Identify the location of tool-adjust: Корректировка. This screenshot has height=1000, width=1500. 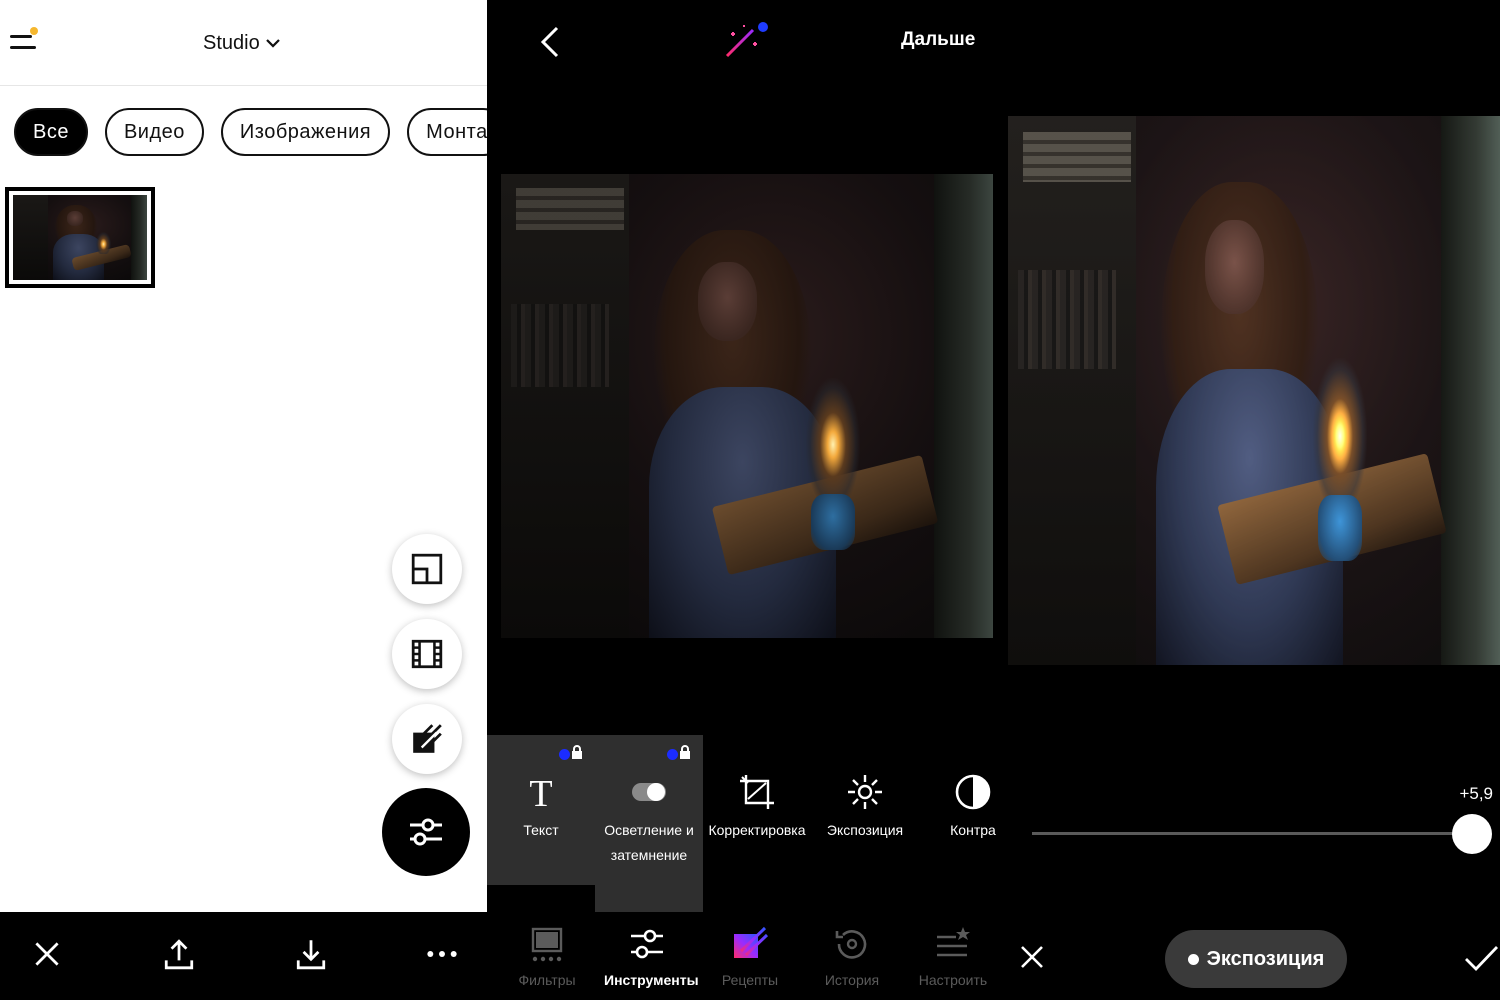
(757, 806).